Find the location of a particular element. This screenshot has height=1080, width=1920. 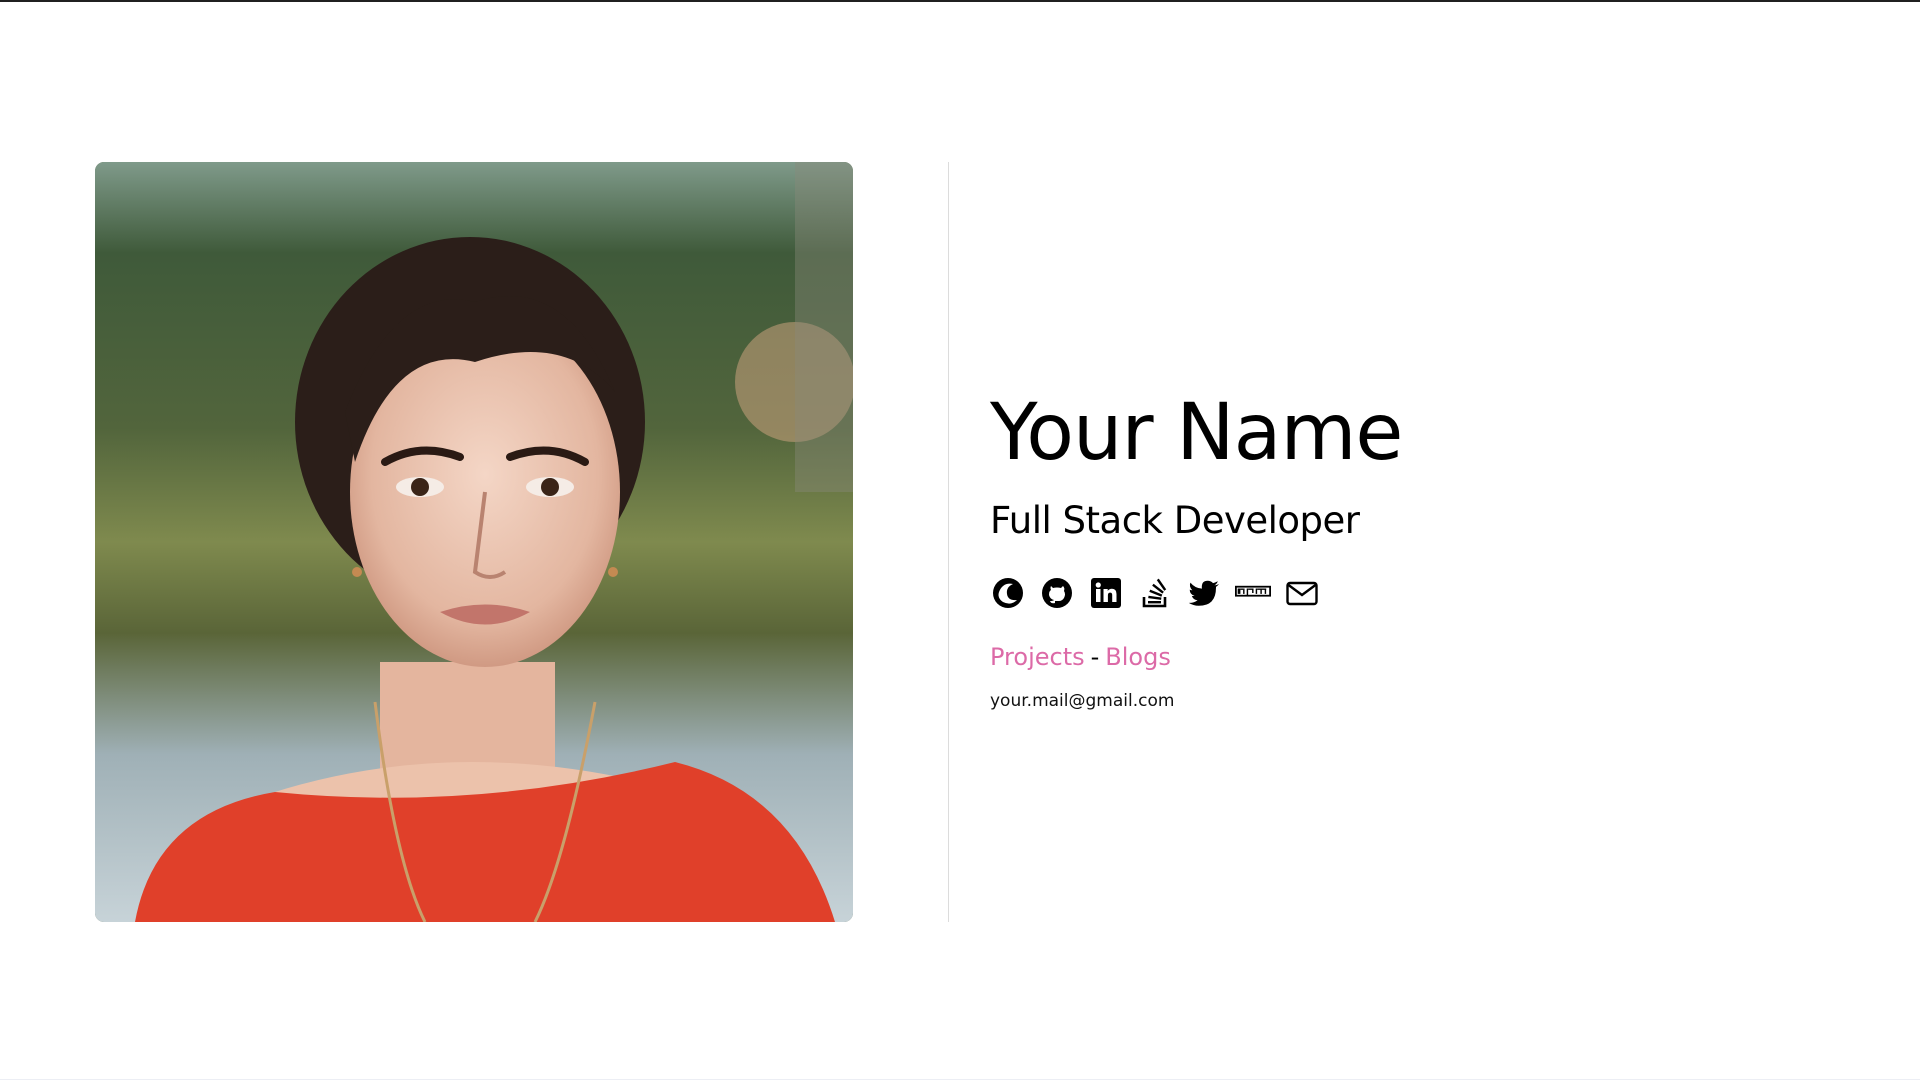

linkedin-icon is located at coordinates (1106, 593).